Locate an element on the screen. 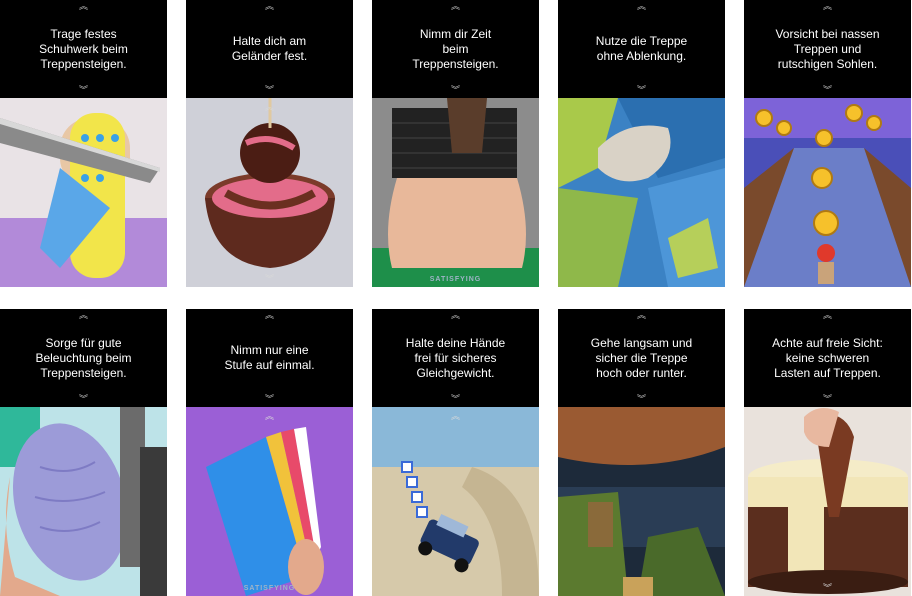 Image resolution: width=912 pixels, height=596 pixels. video-thumbnail: SATISFYING is located at coordinates (455, 192).